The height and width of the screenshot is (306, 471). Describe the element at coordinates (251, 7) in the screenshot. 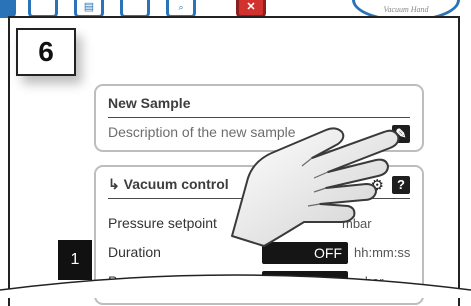

I see `close-icon: ✕` at that location.